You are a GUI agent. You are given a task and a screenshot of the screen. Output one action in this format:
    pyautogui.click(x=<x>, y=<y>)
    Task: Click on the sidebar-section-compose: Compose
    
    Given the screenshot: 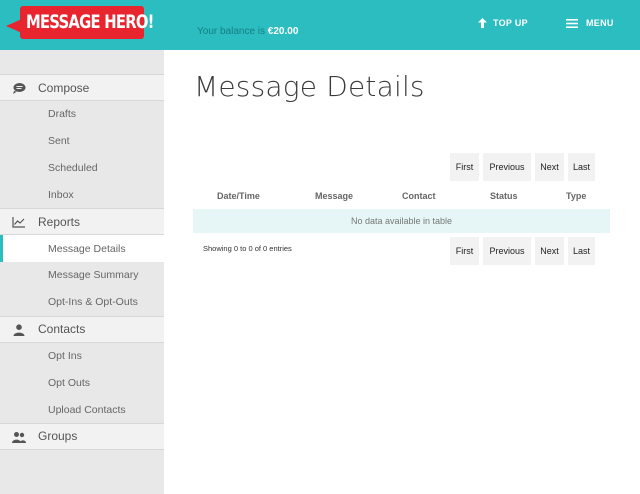 What is the action you would take?
    pyautogui.click(x=82, y=87)
    